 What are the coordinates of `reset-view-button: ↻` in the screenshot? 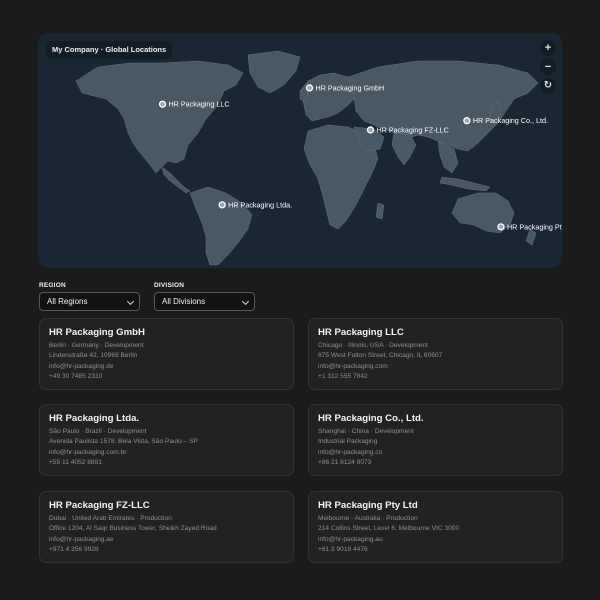 It's located at (548, 86).